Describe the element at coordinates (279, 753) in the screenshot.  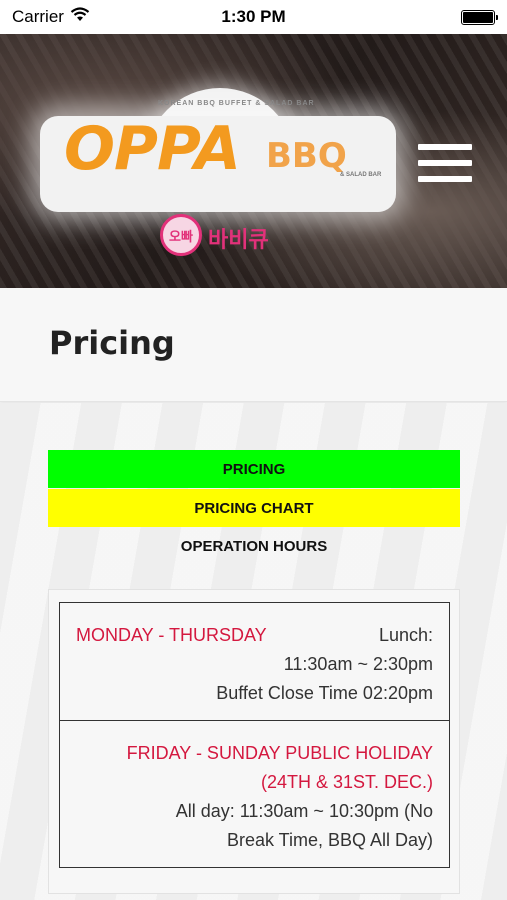
I see `day-label: FRIDAY - SUNDAY PUBLIC HOLIDAY` at that location.